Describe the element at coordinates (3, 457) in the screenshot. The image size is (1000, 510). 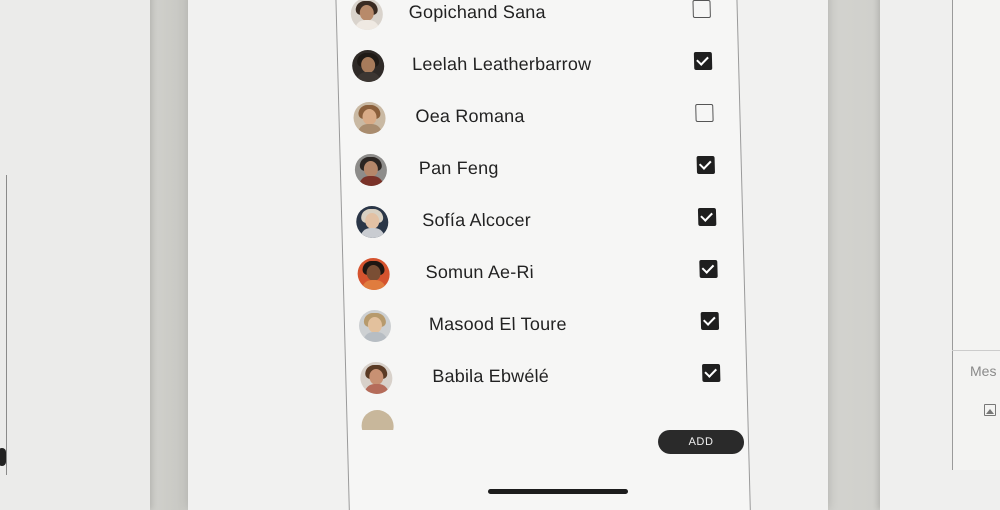
I see `left-sheet-dot` at that location.